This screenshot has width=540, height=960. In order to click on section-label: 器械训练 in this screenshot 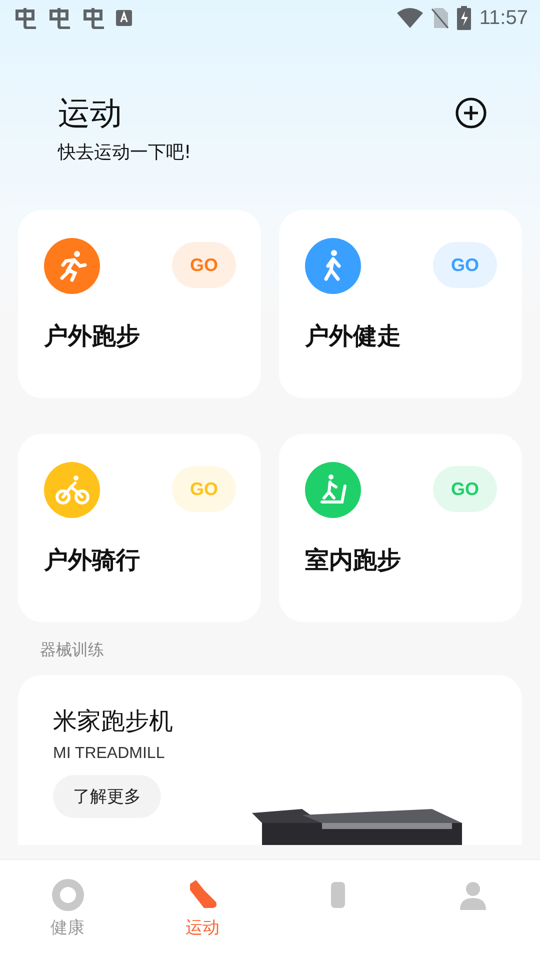, I will do `click(72, 650)`.